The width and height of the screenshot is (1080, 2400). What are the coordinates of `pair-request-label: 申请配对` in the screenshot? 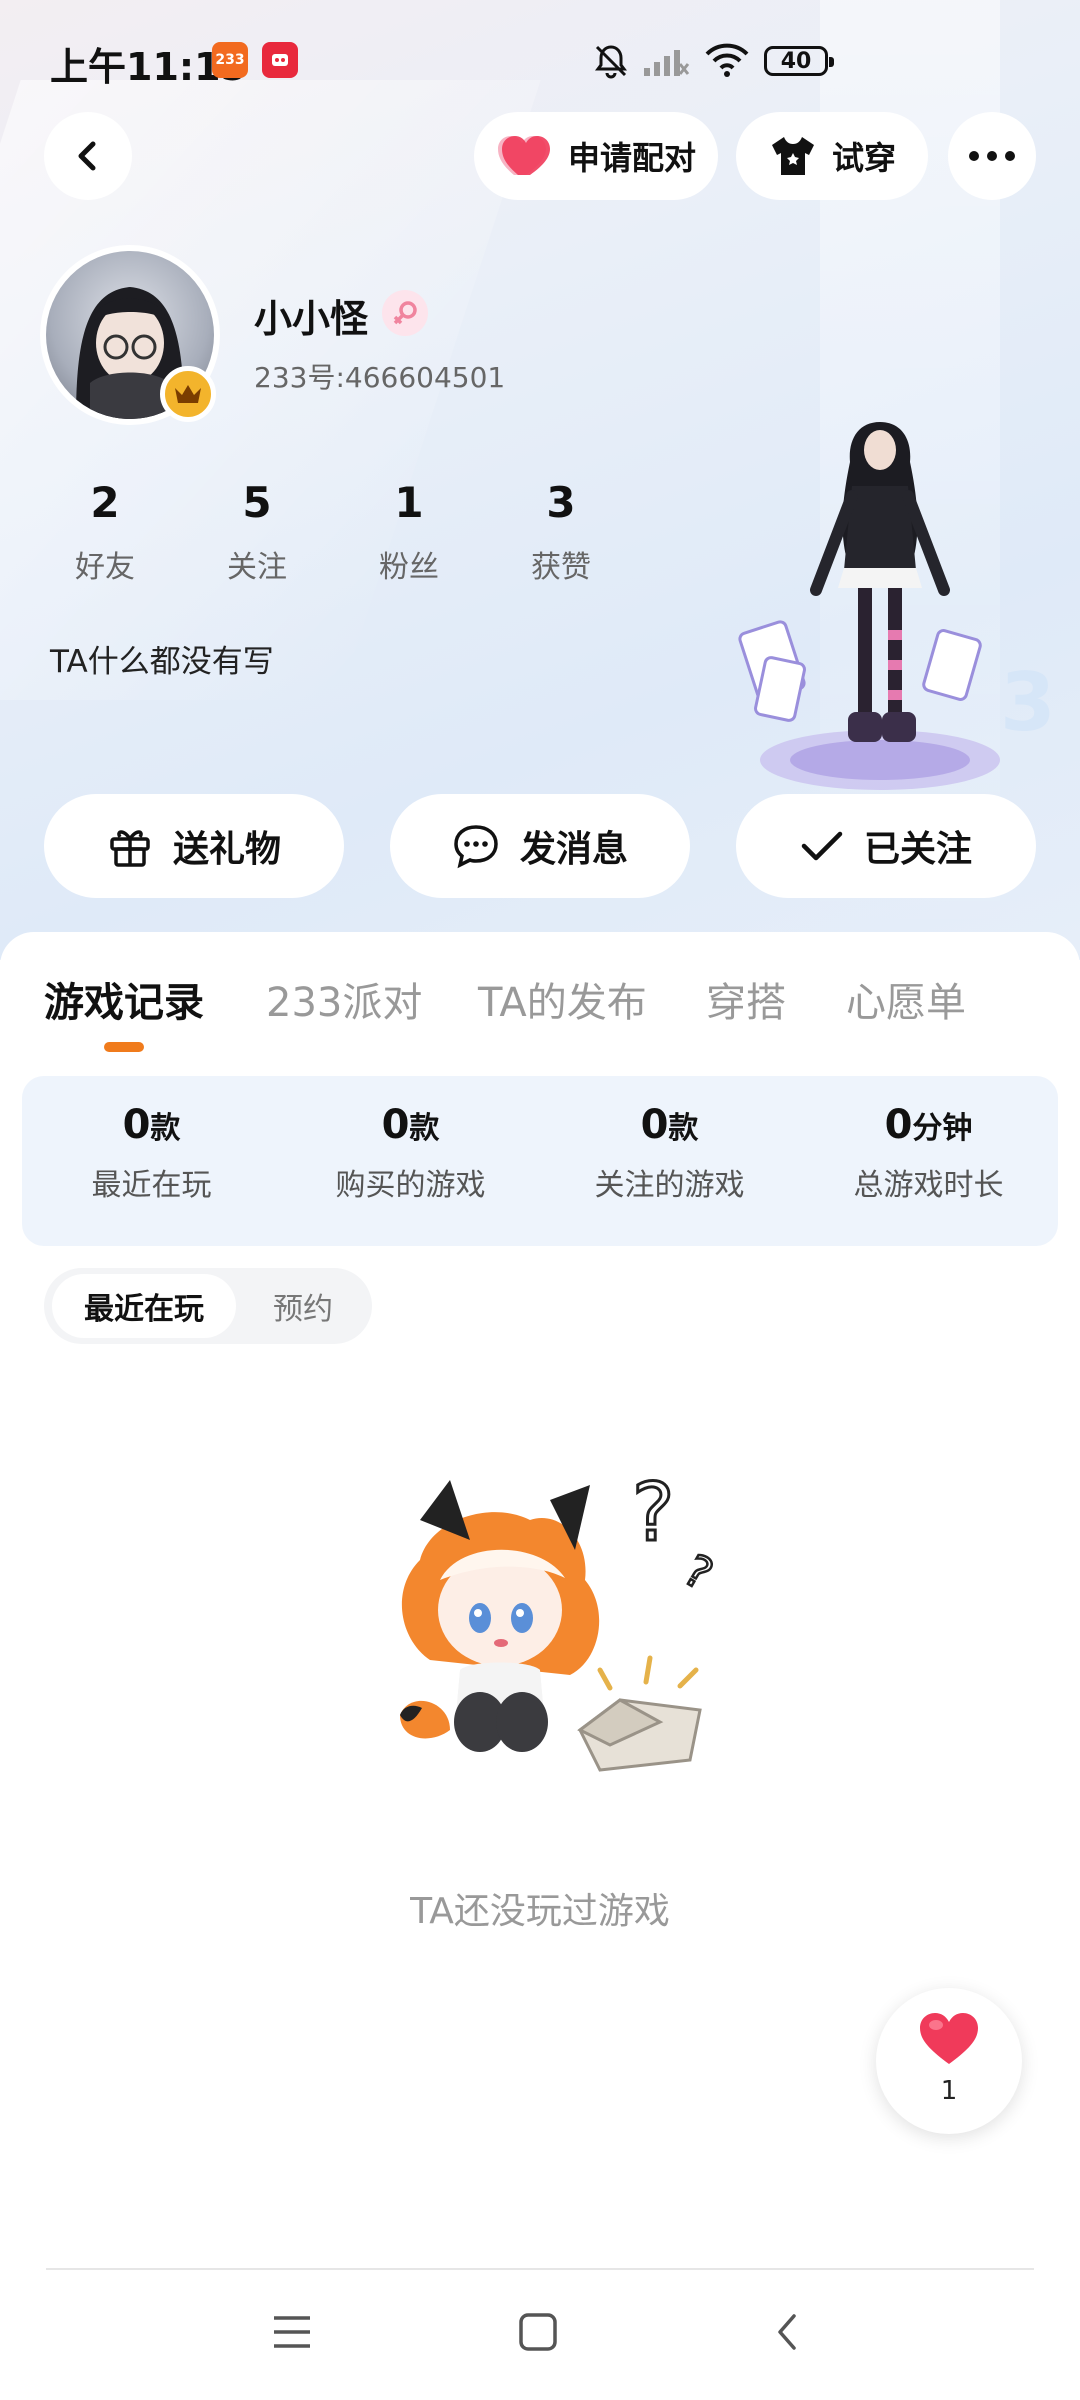 It's located at (631, 158).